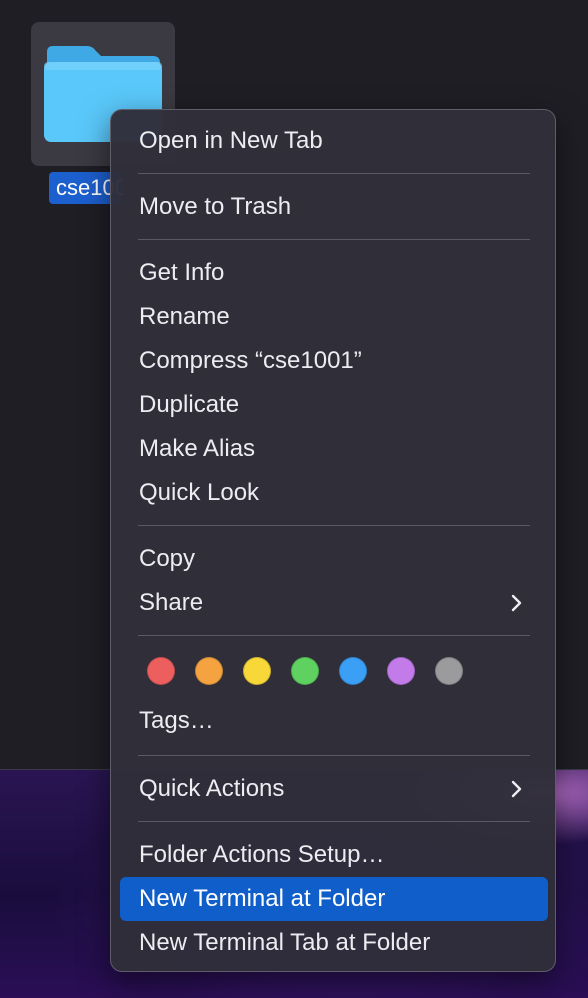 Image resolution: width=588 pixels, height=998 pixels. Describe the element at coordinates (209, 671) in the screenshot. I see `tag-orange` at that location.